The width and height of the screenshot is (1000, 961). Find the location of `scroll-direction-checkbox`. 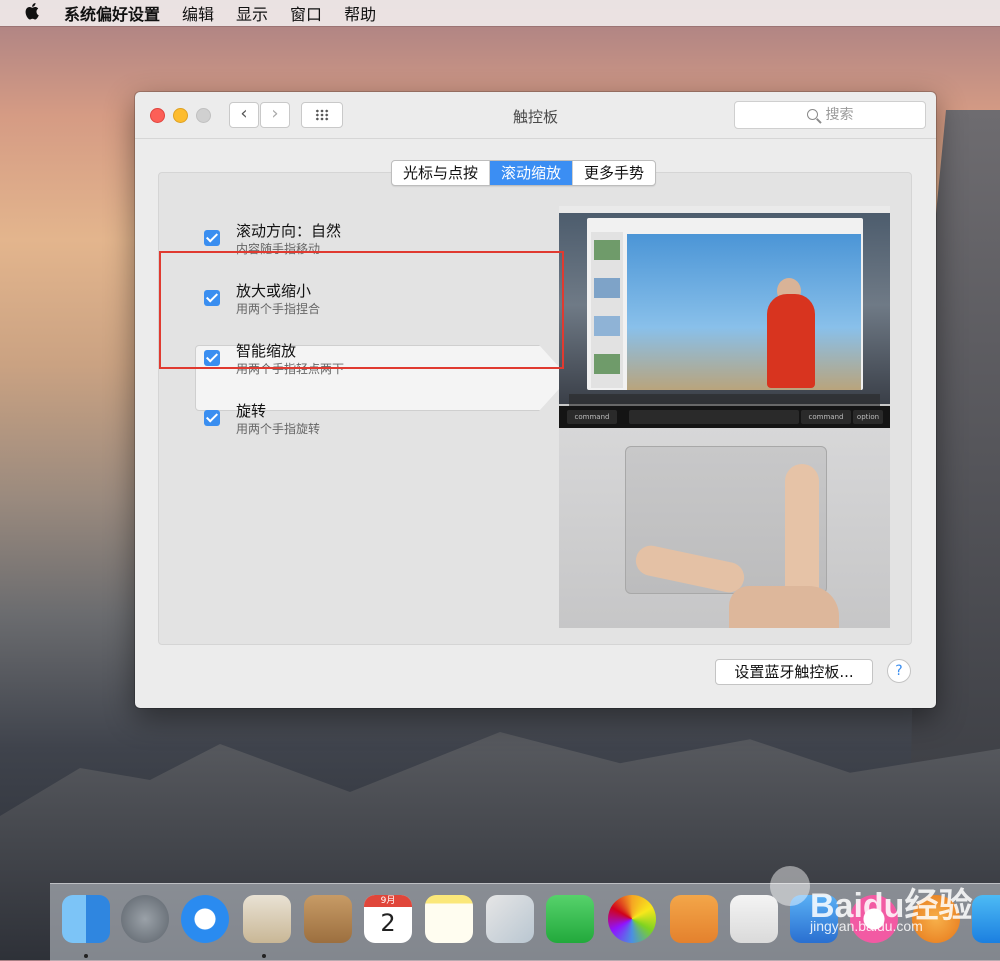

scroll-direction-checkbox is located at coordinates (212, 238).